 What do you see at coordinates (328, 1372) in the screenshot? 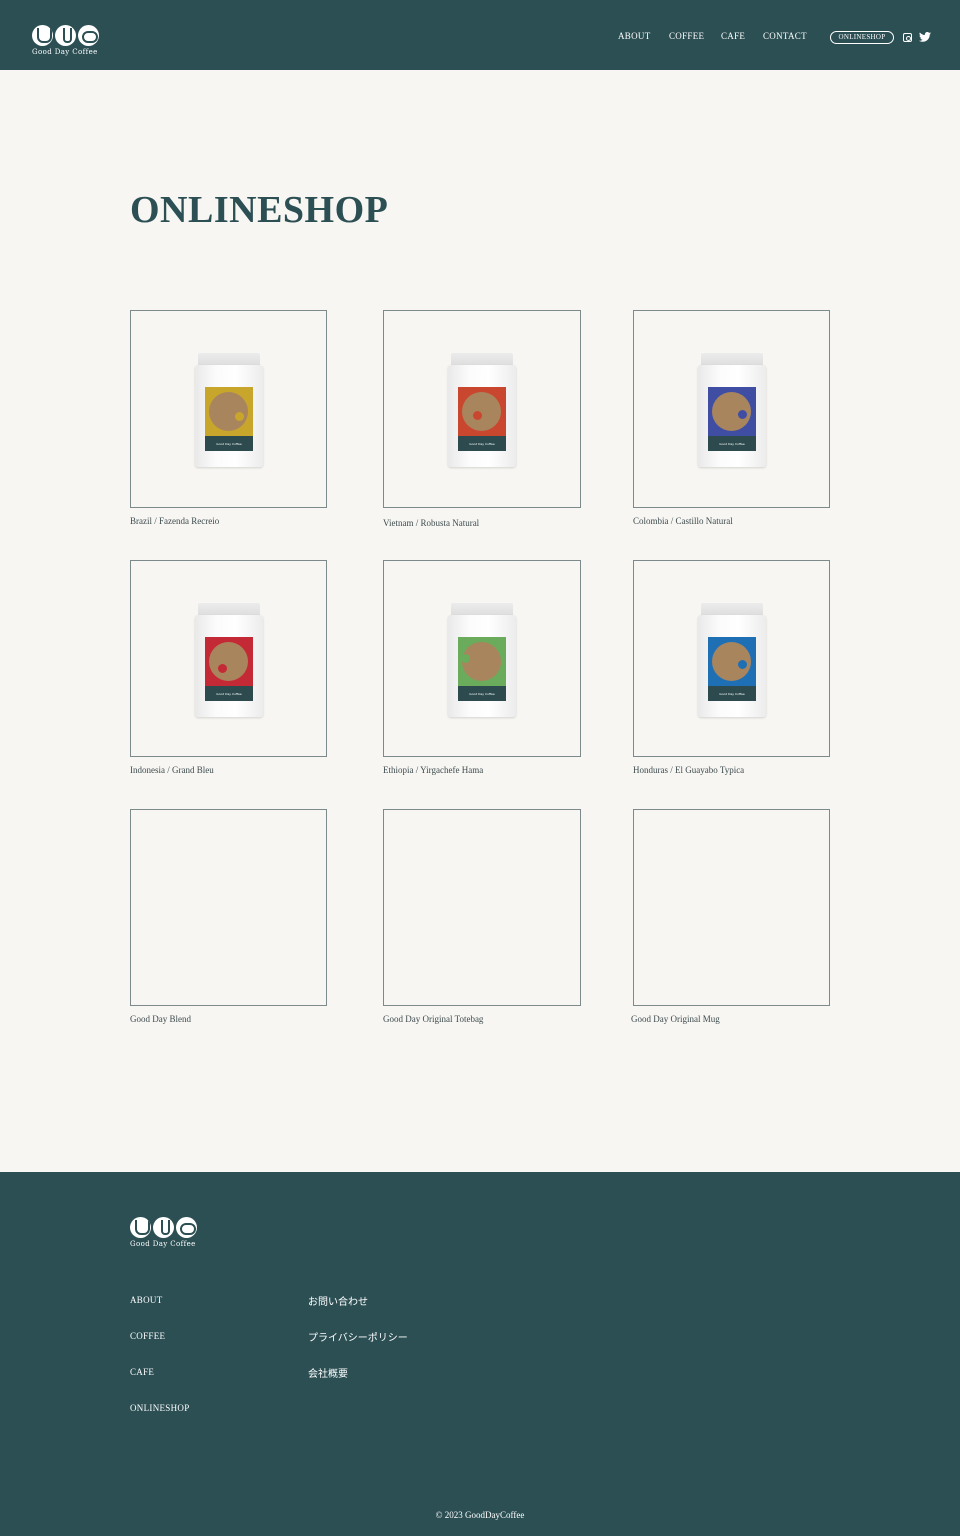
I see `footer-link-company: 会社概要` at bounding box center [328, 1372].